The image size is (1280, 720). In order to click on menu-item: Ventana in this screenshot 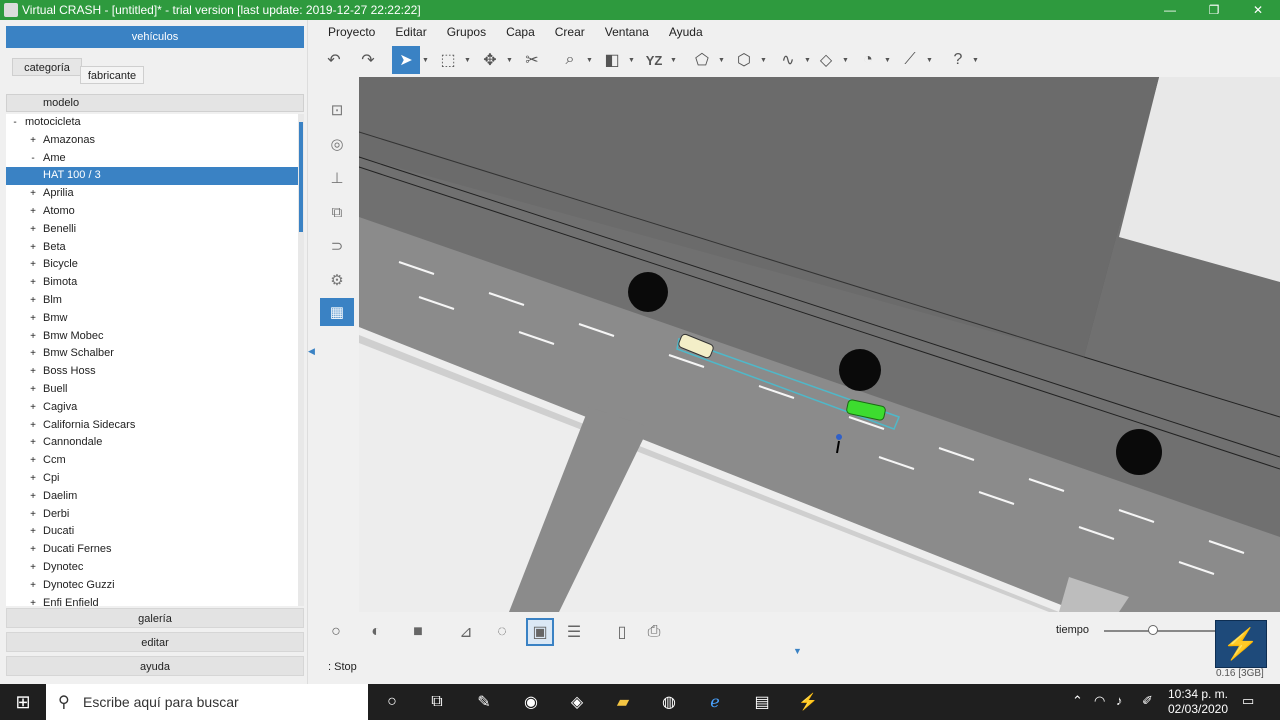, I will do `click(627, 32)`.